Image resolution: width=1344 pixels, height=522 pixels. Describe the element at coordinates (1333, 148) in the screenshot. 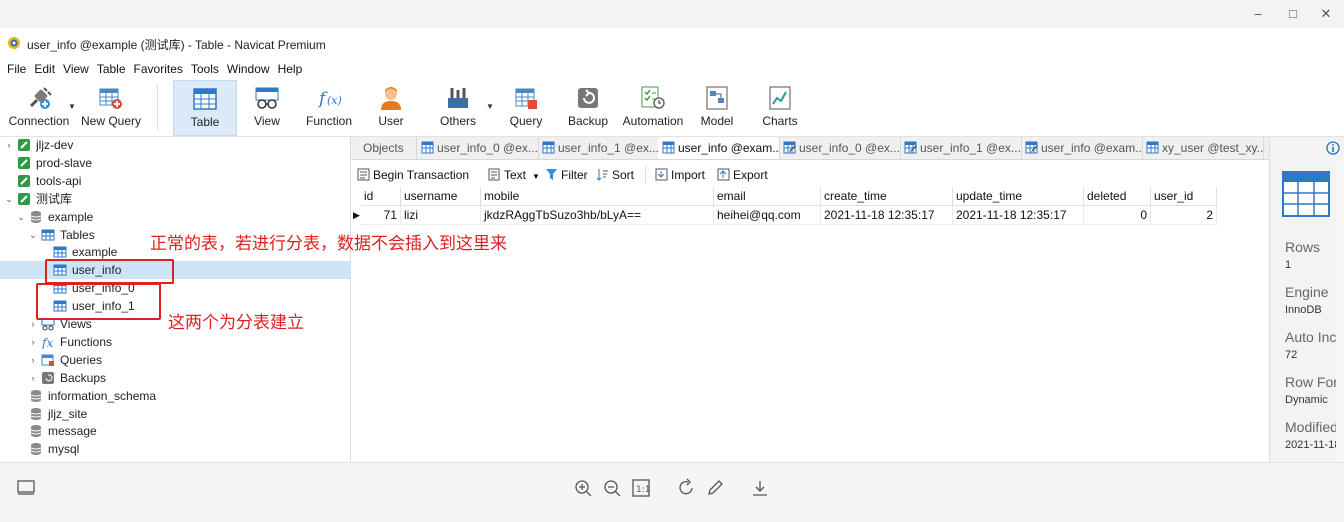

I see `info-icon` at that location.